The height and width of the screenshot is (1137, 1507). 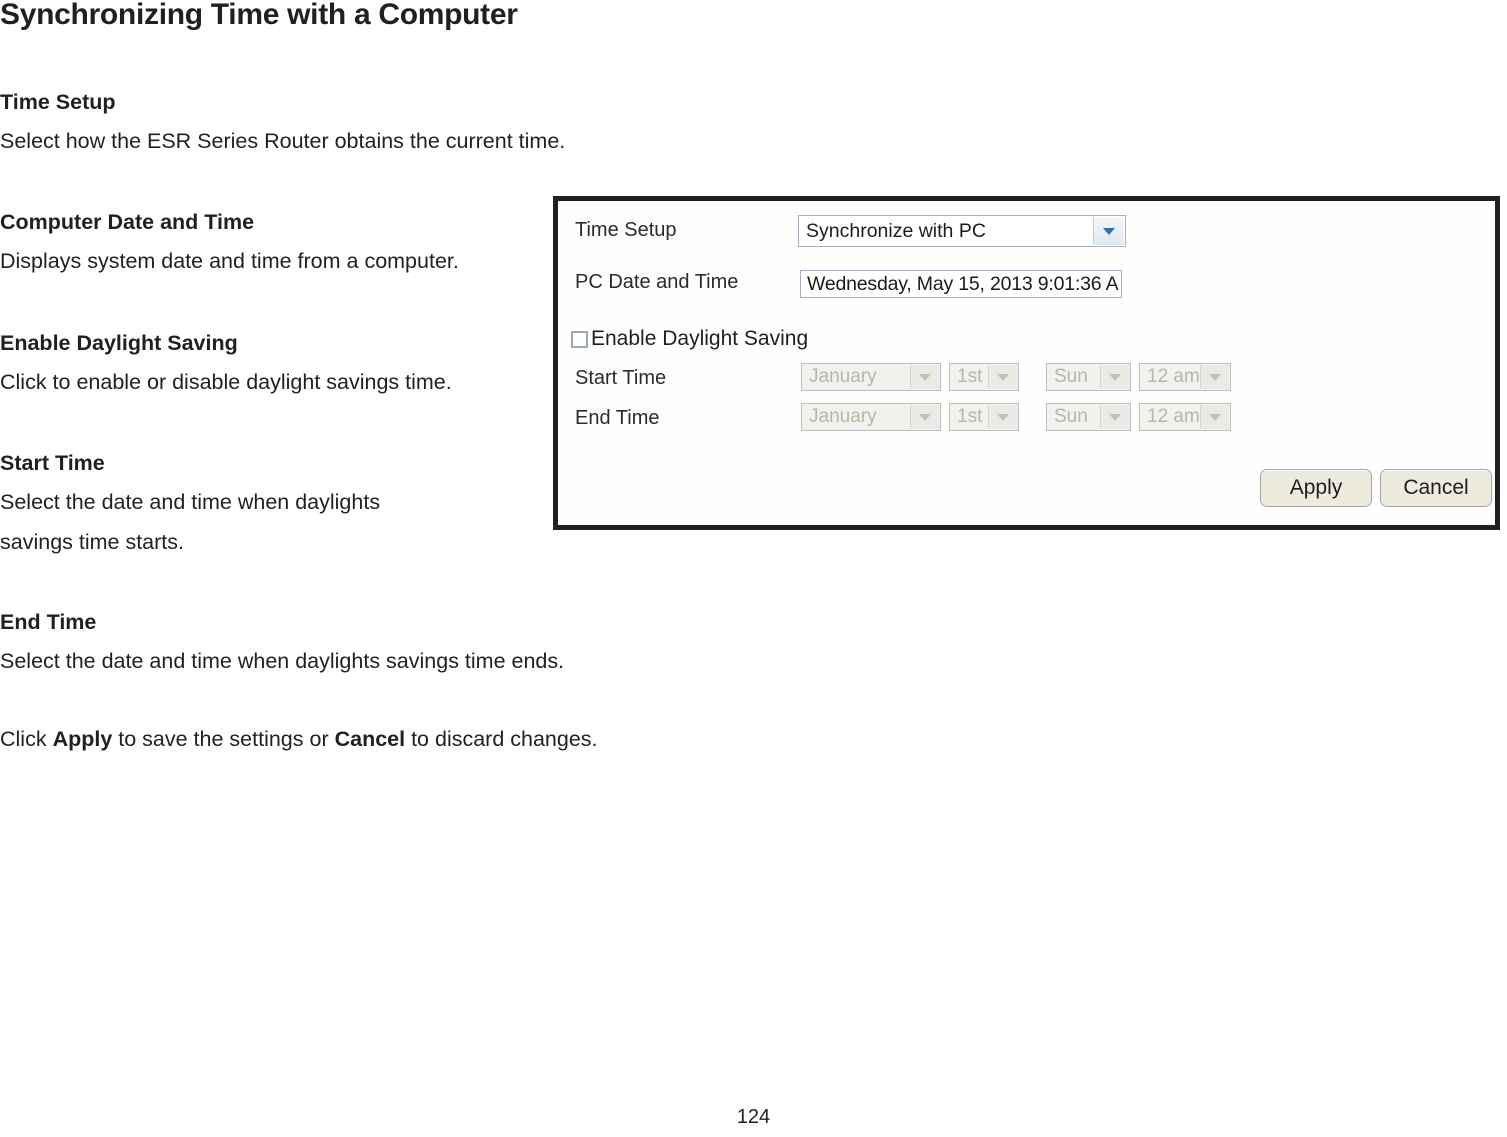 What do you see at coordinates (657, 282) in the screenshot?
I see `label-pc-date-and-time: PC Date and Time` at bounding box center [657, 282].